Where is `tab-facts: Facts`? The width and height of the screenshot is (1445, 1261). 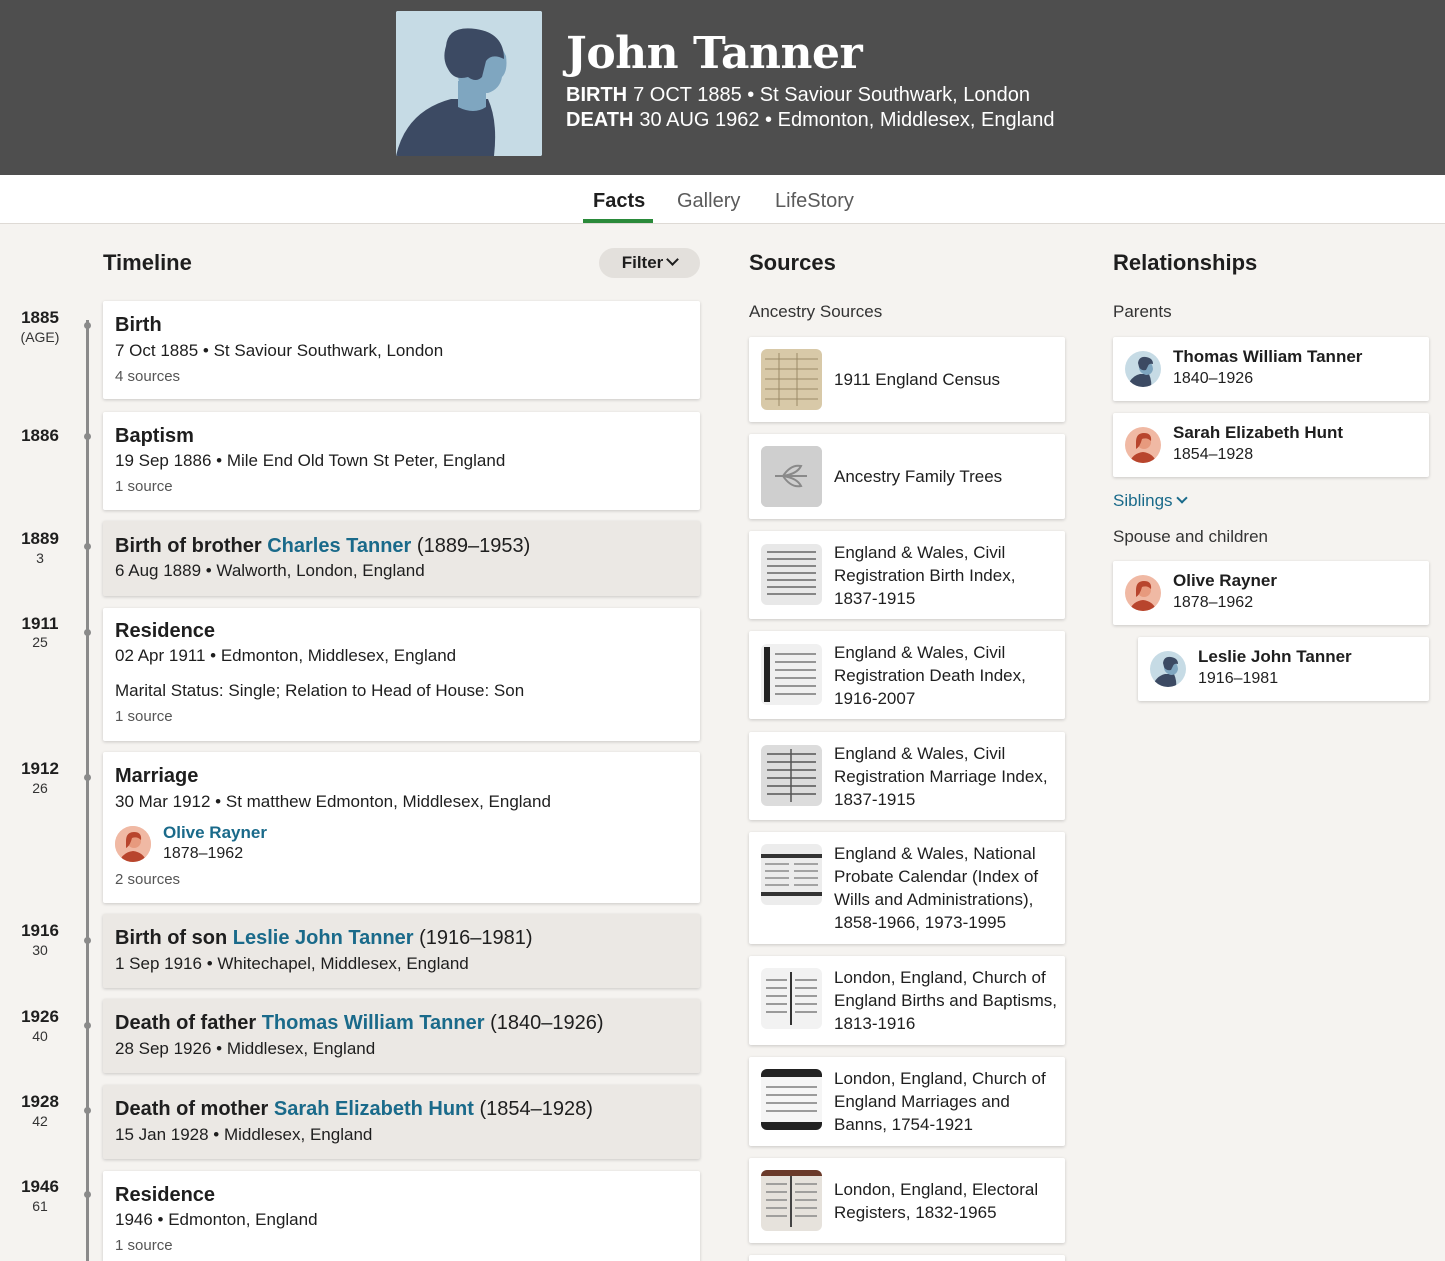
tab-facts: Facts is located at coordinates (619, 201).